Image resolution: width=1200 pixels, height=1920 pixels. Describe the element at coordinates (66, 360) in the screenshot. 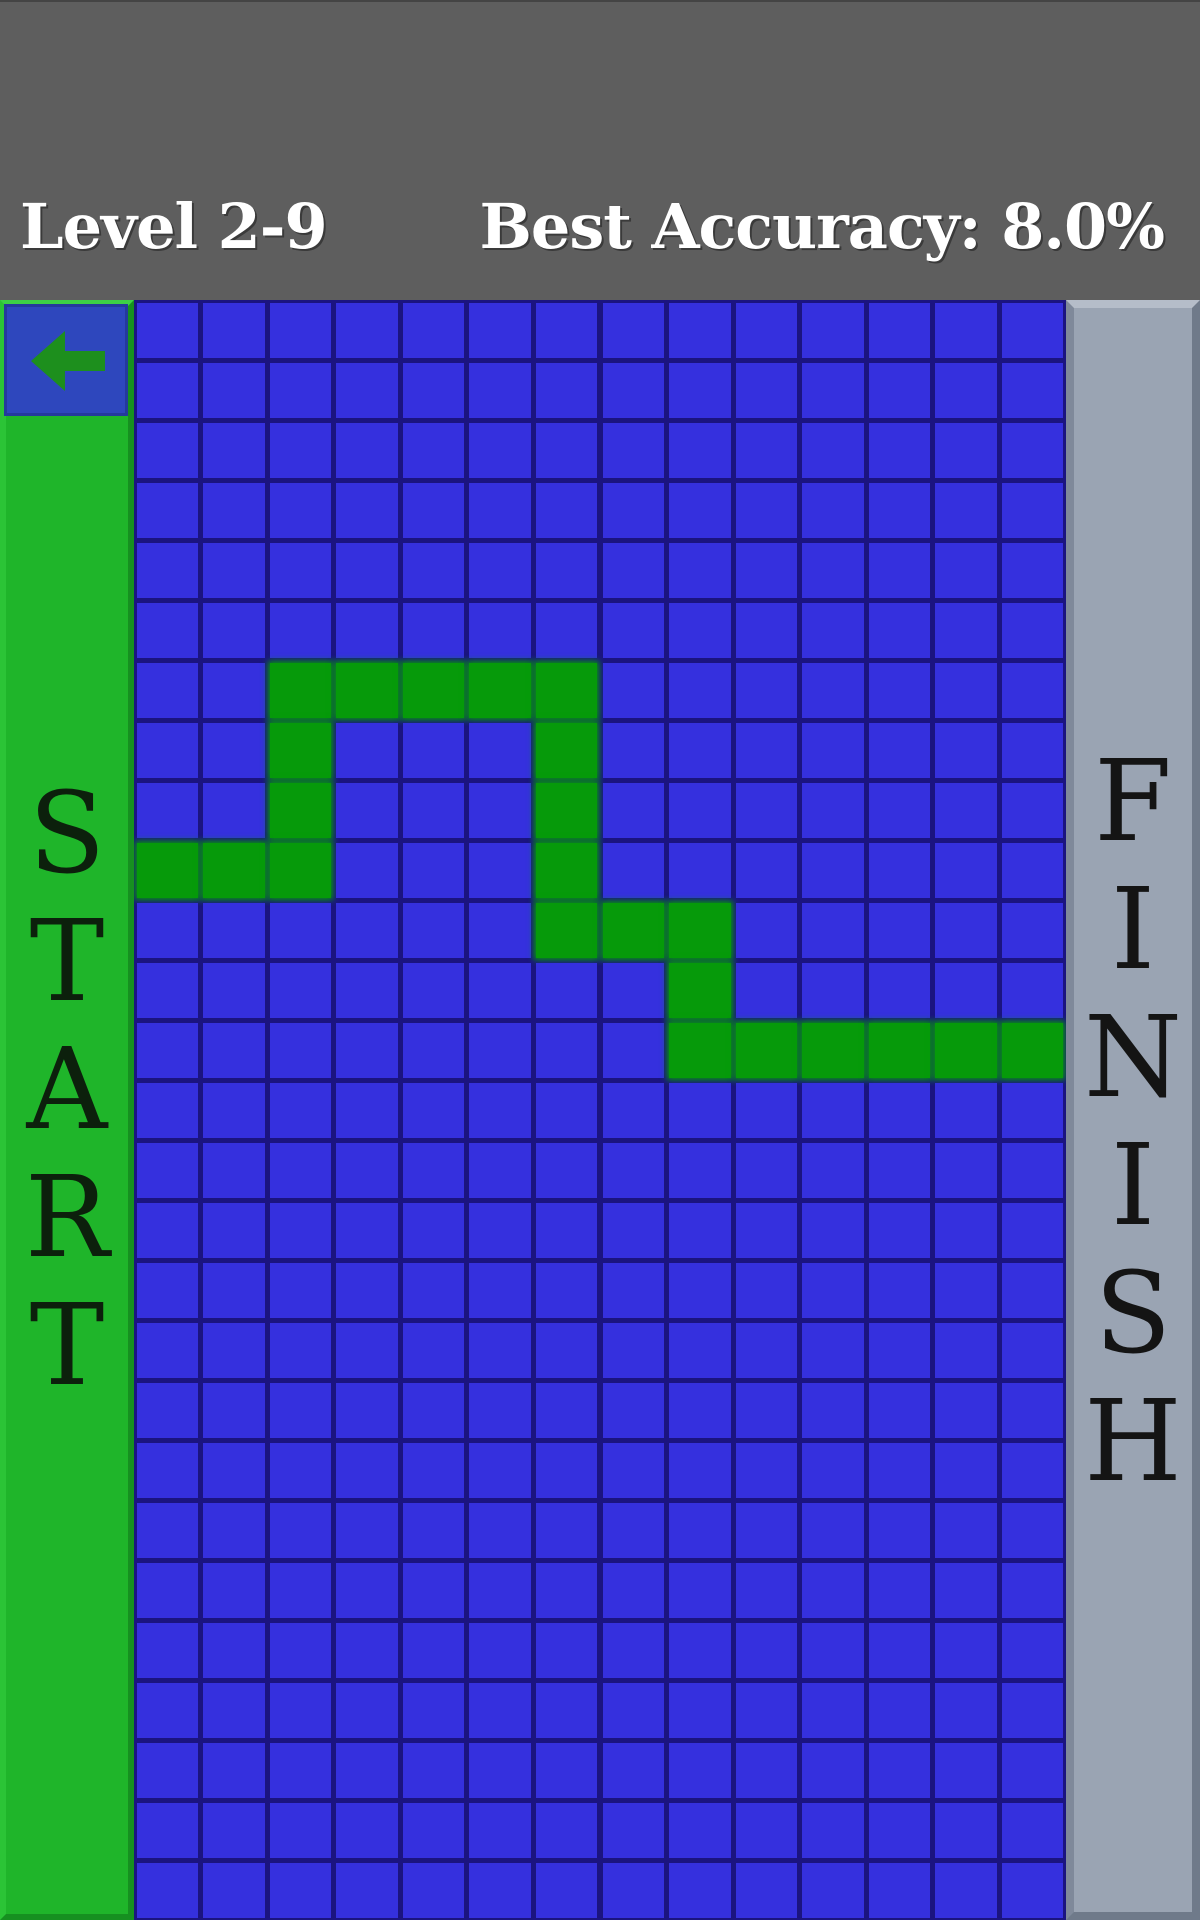

I see `back-button` at that location.